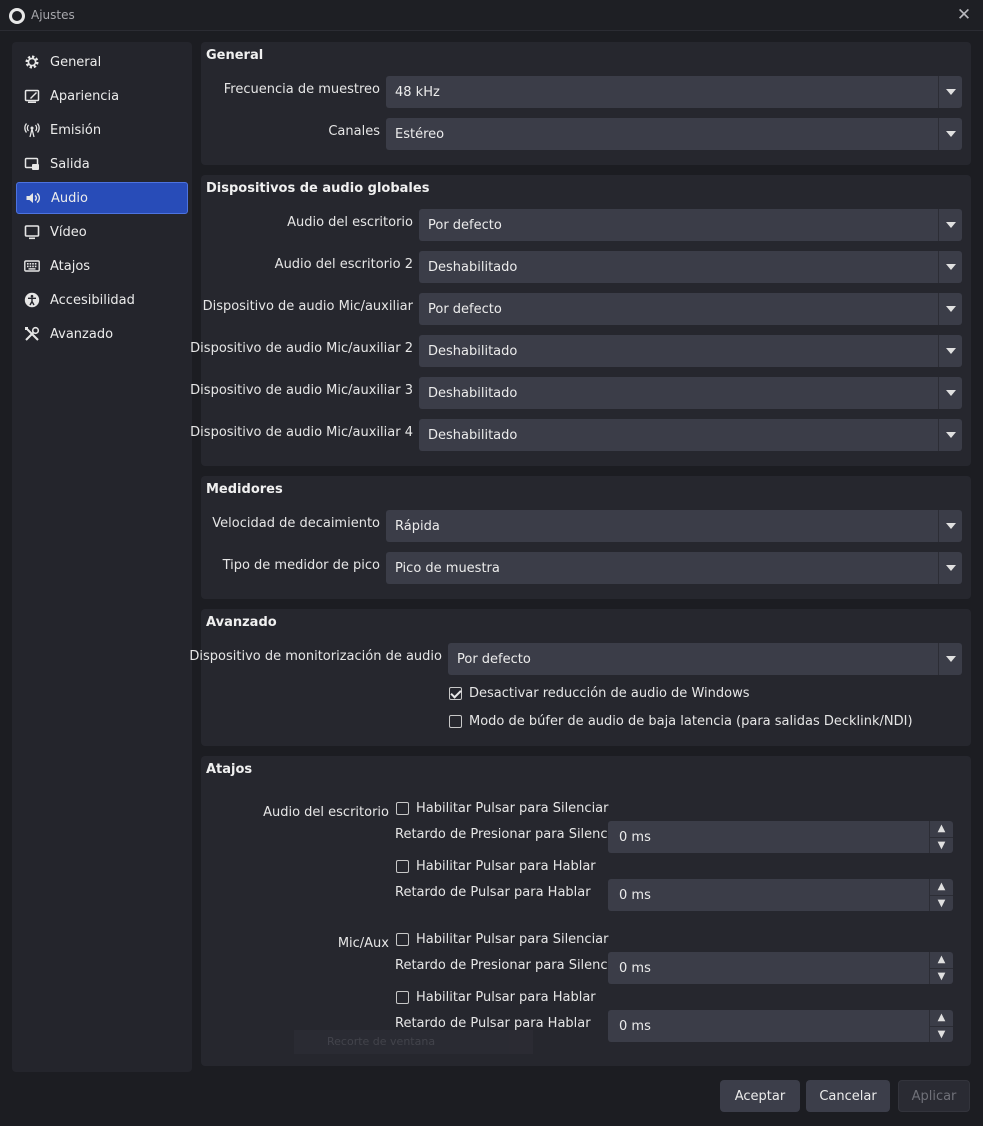 The width and height of the screenshot is (983, 1126). Describe the element at coordinates (510, 834) in the screenshot. I see `push-to-mute-delay-label: Retardo de Presionar para Silenciar` at that location.